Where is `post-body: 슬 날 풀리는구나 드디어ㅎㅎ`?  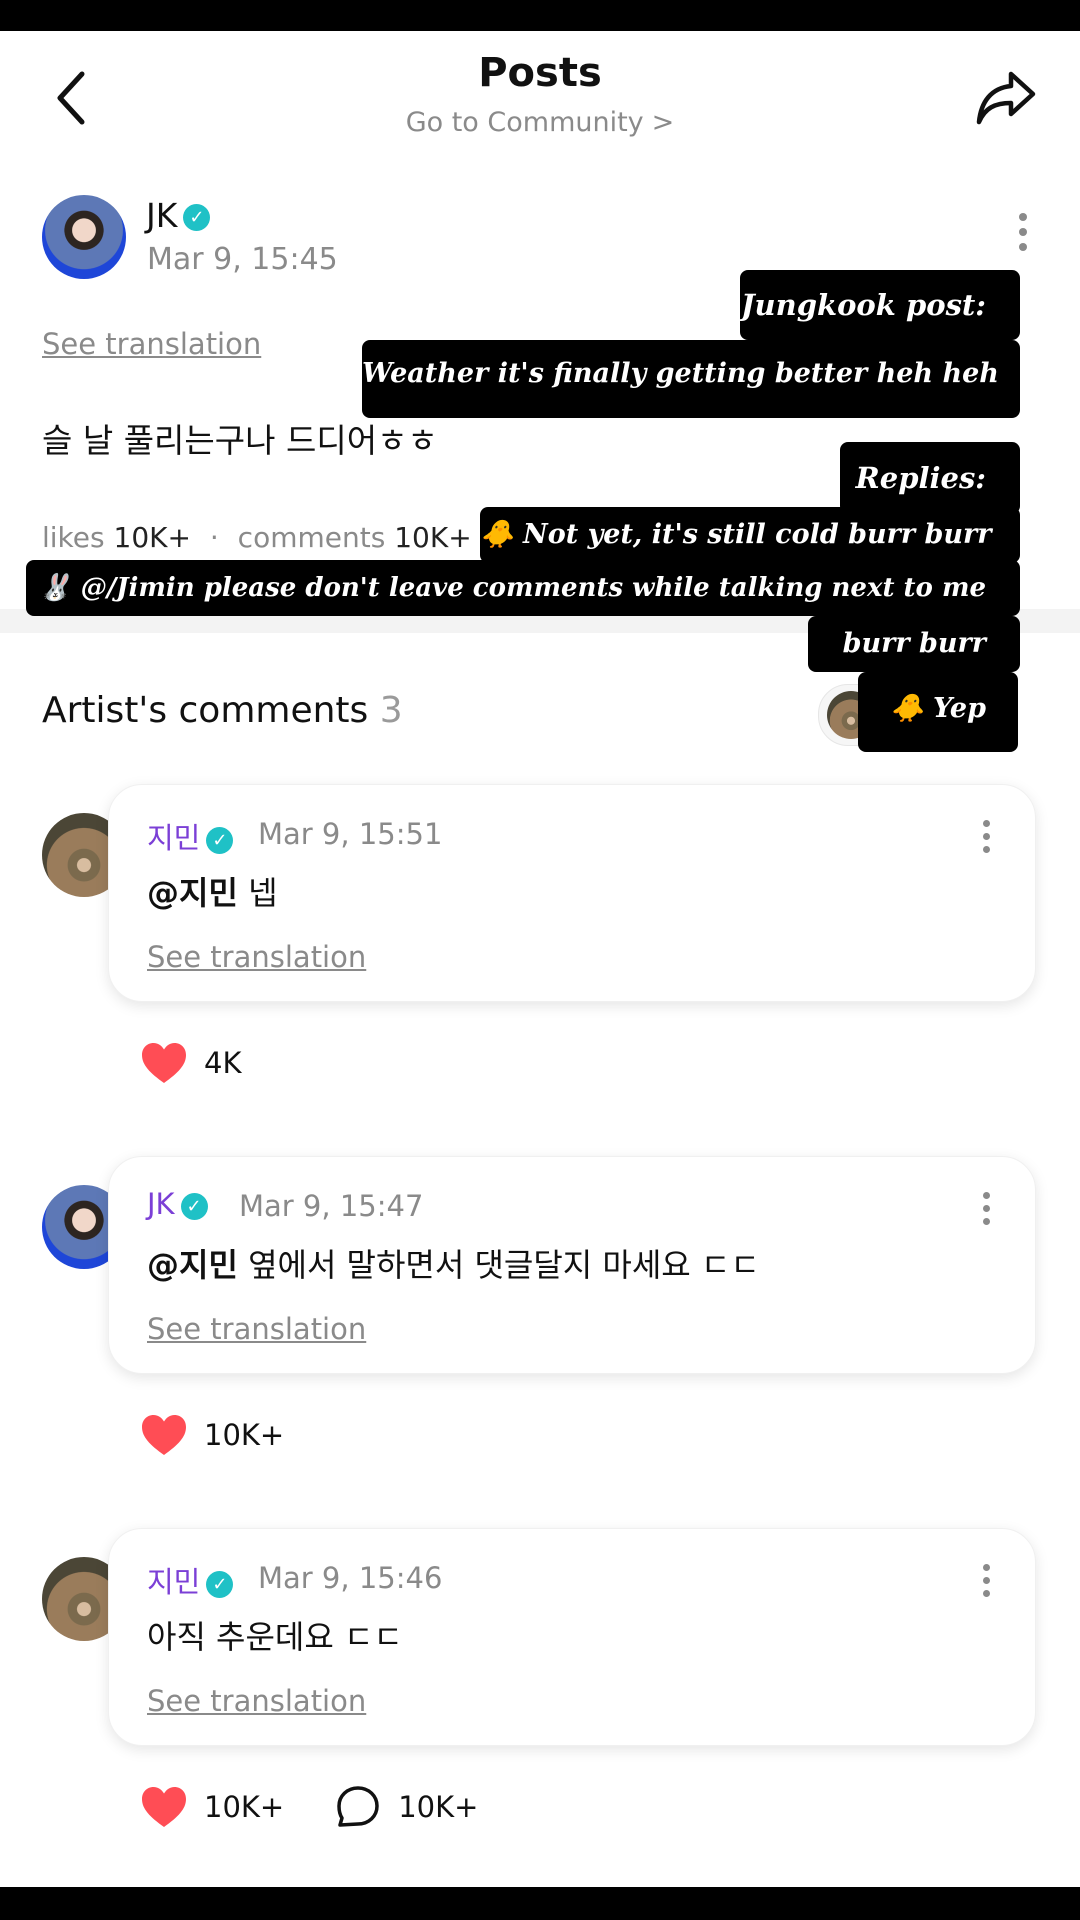 post-body: 슬 날 풀리는구나 드디어ㅎㅎ is located at coordinates (240, 440).